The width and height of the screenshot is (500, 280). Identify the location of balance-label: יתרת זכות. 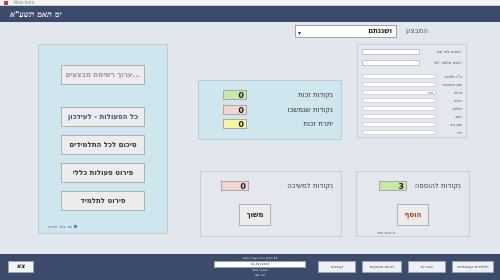
(318, 124).